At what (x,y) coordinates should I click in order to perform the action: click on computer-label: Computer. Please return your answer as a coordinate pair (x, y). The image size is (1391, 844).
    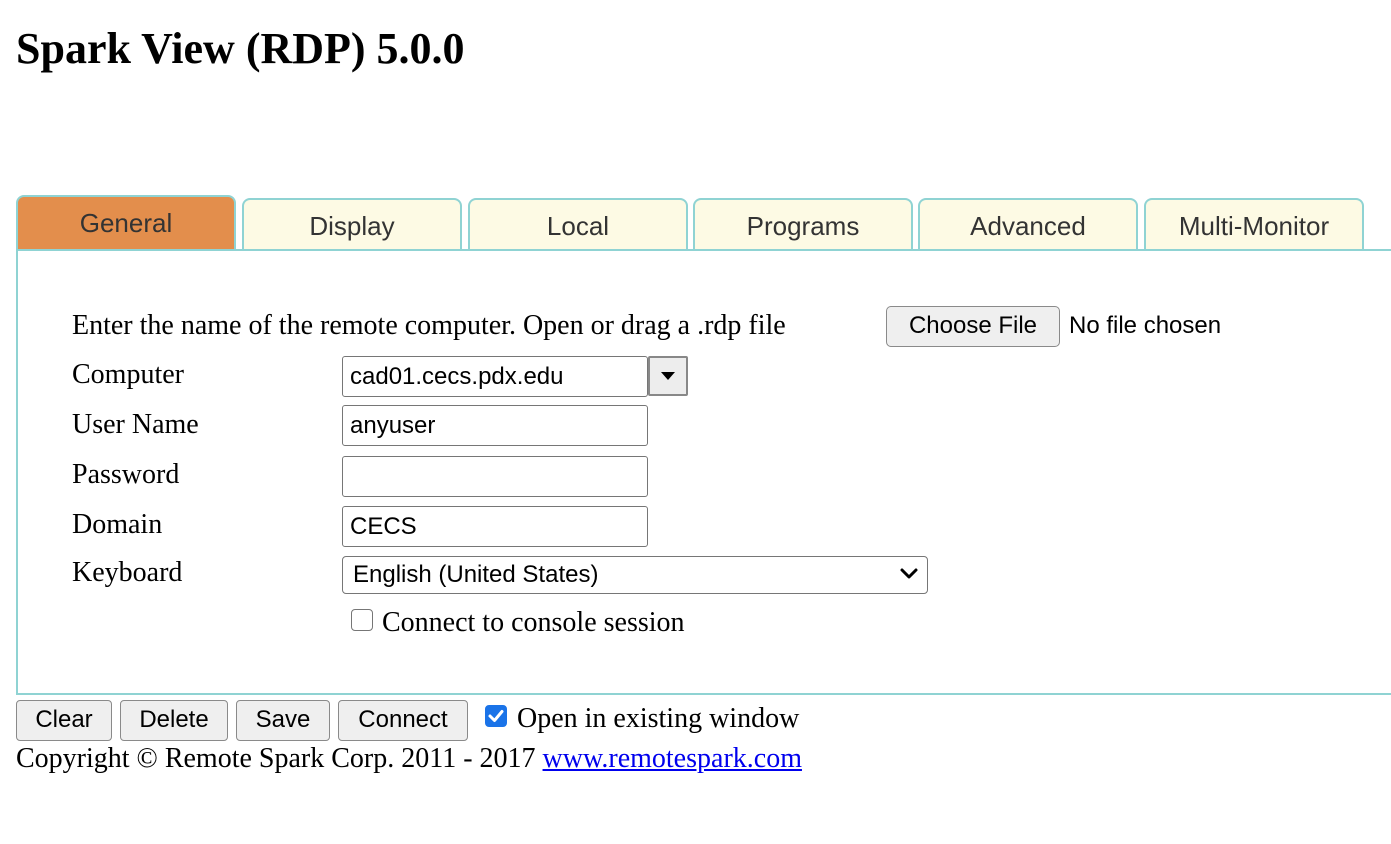
    Looking at the image, I should click on (128, 374).